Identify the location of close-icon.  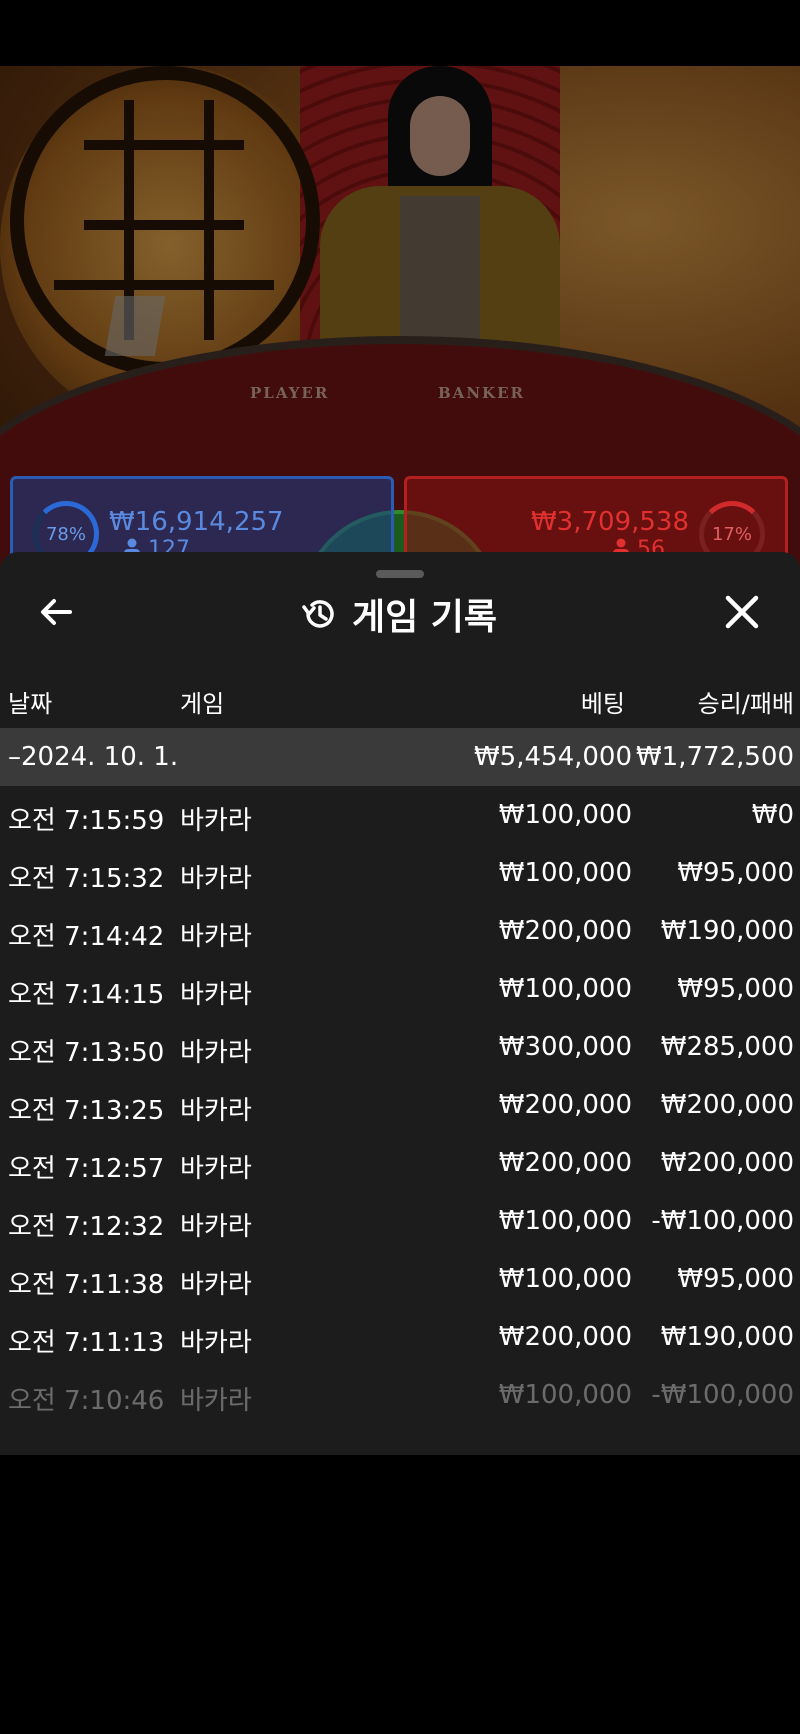
(742, 612).